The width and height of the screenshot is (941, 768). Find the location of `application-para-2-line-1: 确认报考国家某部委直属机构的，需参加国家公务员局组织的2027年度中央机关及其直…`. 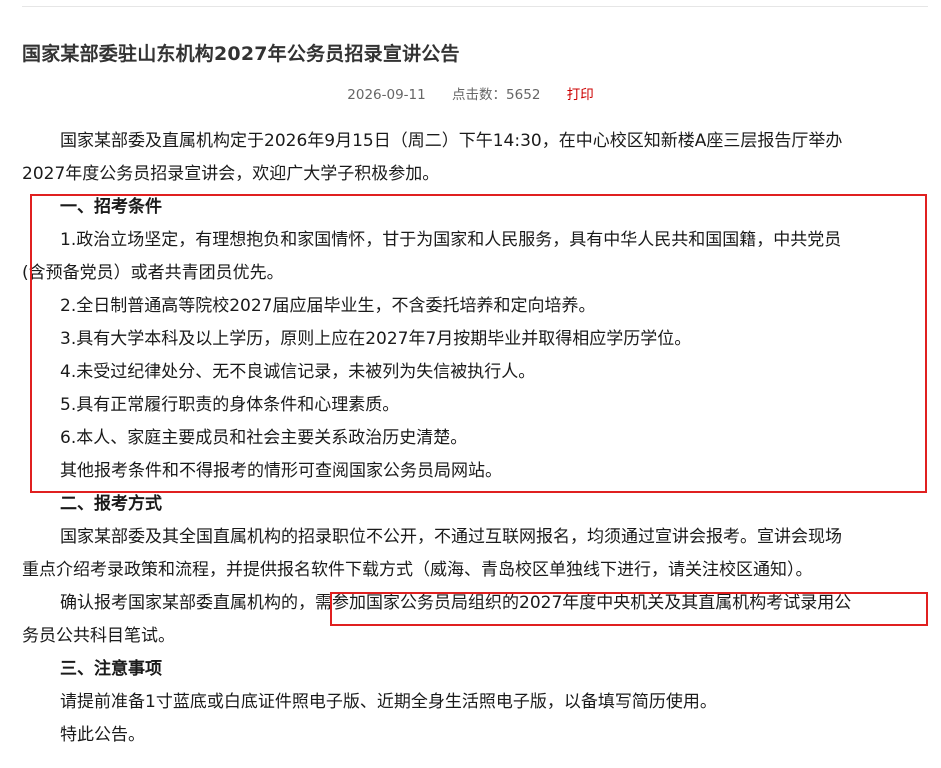

application-para-2-line-1: 确认报考国家某部委直属机构的，需参加国家公务员局组织的2027年度中央机关及其直… is located at coordinates (472, 603).